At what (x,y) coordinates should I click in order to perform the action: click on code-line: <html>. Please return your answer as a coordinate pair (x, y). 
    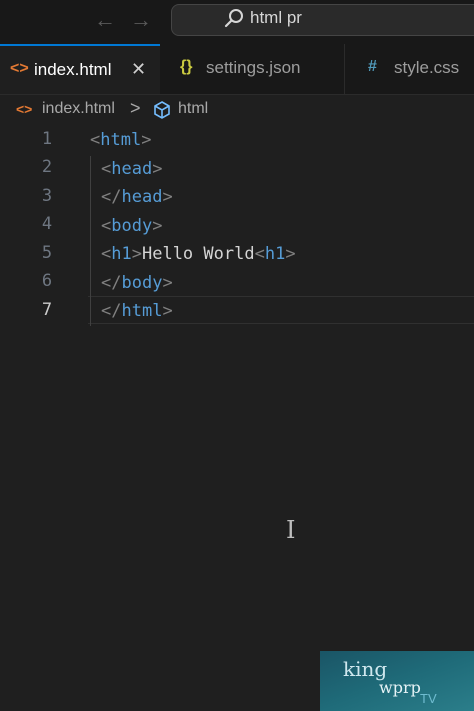
    Looking at the image, I should click on (120, 140).